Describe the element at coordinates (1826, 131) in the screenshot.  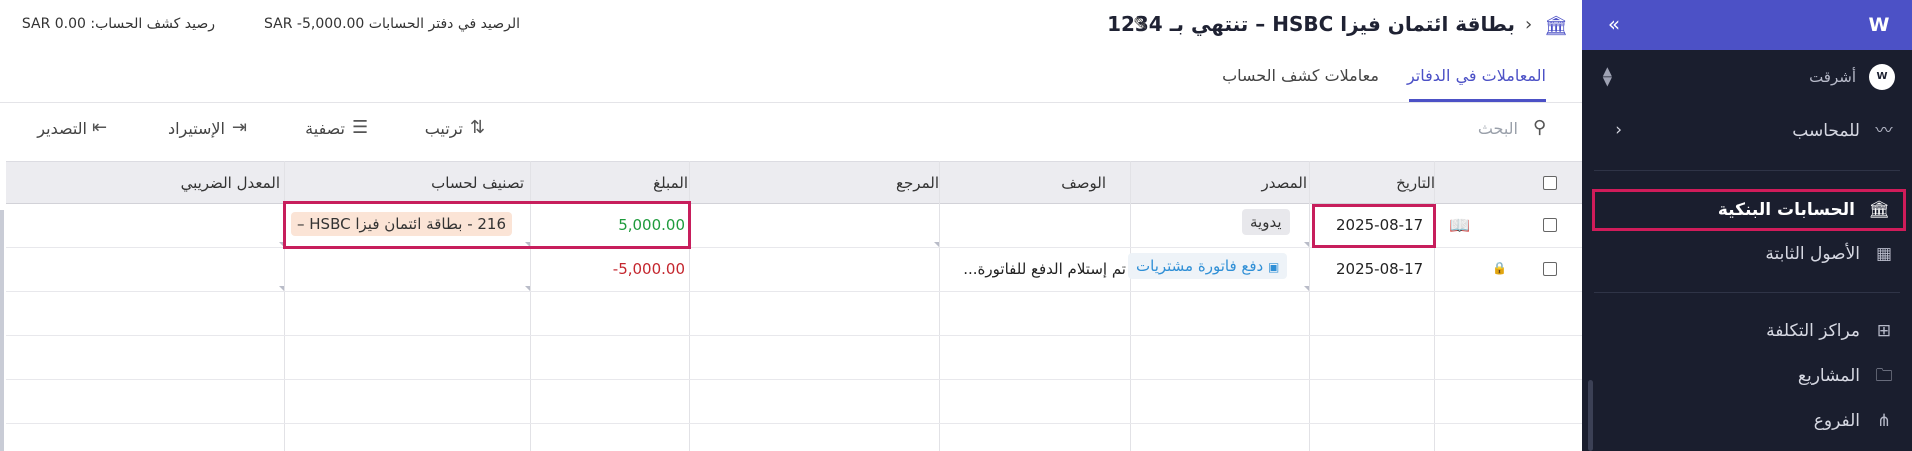
I see `sidebar-item-label: للمحاسب` at that location.